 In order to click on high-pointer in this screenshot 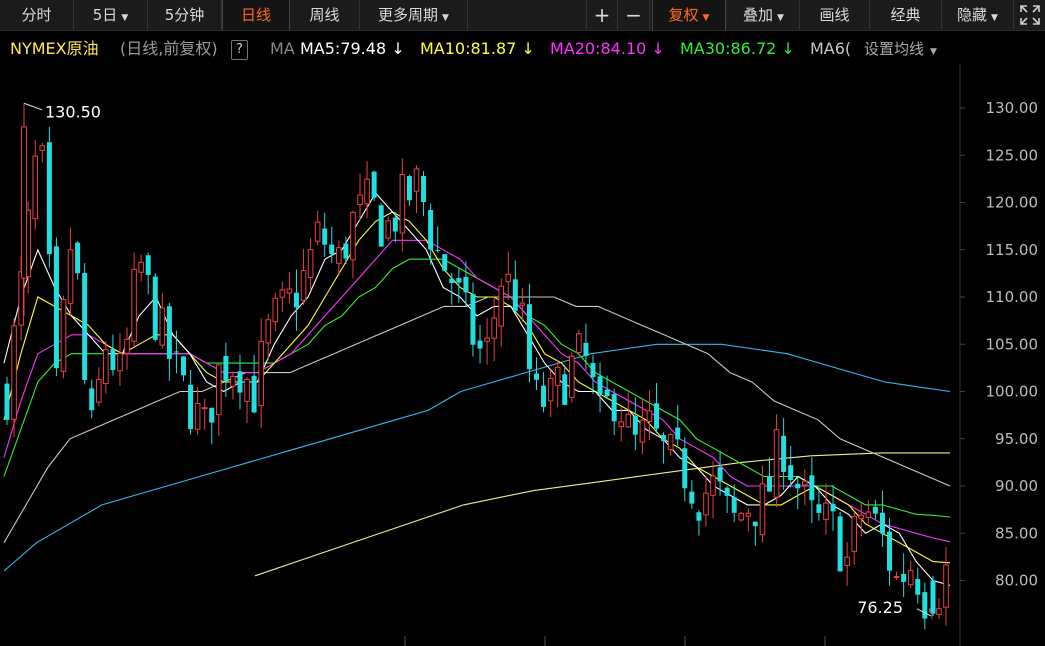, I will do `click(33, 106)`.